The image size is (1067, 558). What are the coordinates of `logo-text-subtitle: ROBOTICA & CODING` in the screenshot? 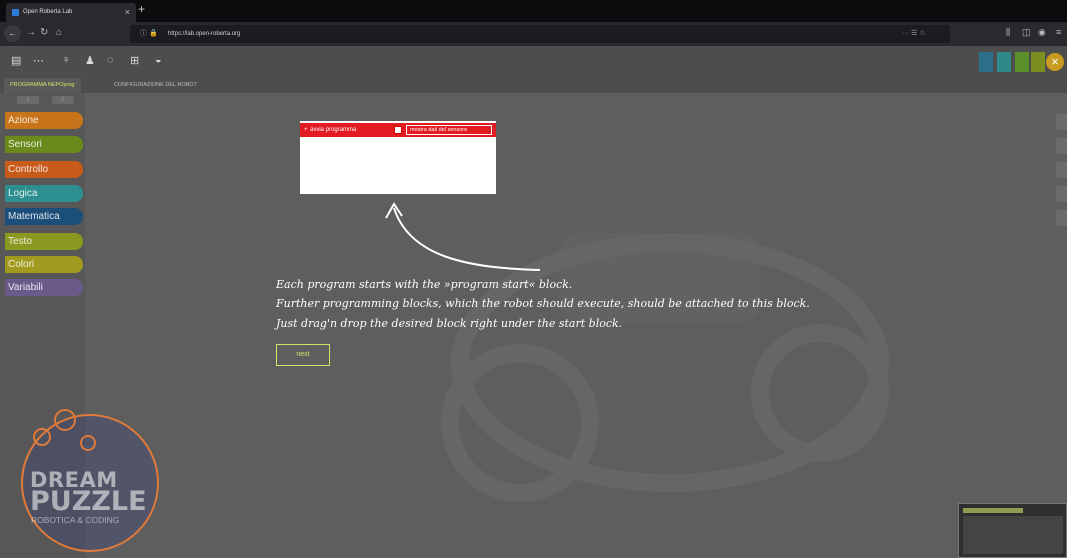 It's located at (75, 520).